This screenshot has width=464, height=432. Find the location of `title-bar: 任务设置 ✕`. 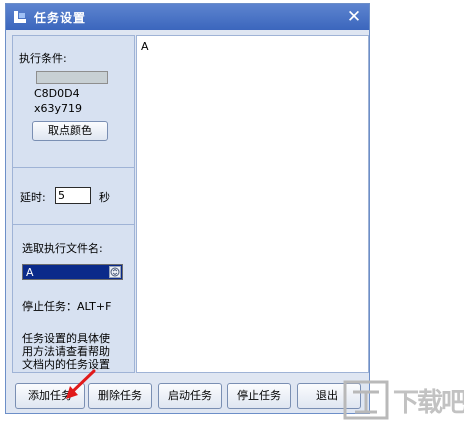

title-bar: 任务设置 ✕ is located at coordinates (187, 17).